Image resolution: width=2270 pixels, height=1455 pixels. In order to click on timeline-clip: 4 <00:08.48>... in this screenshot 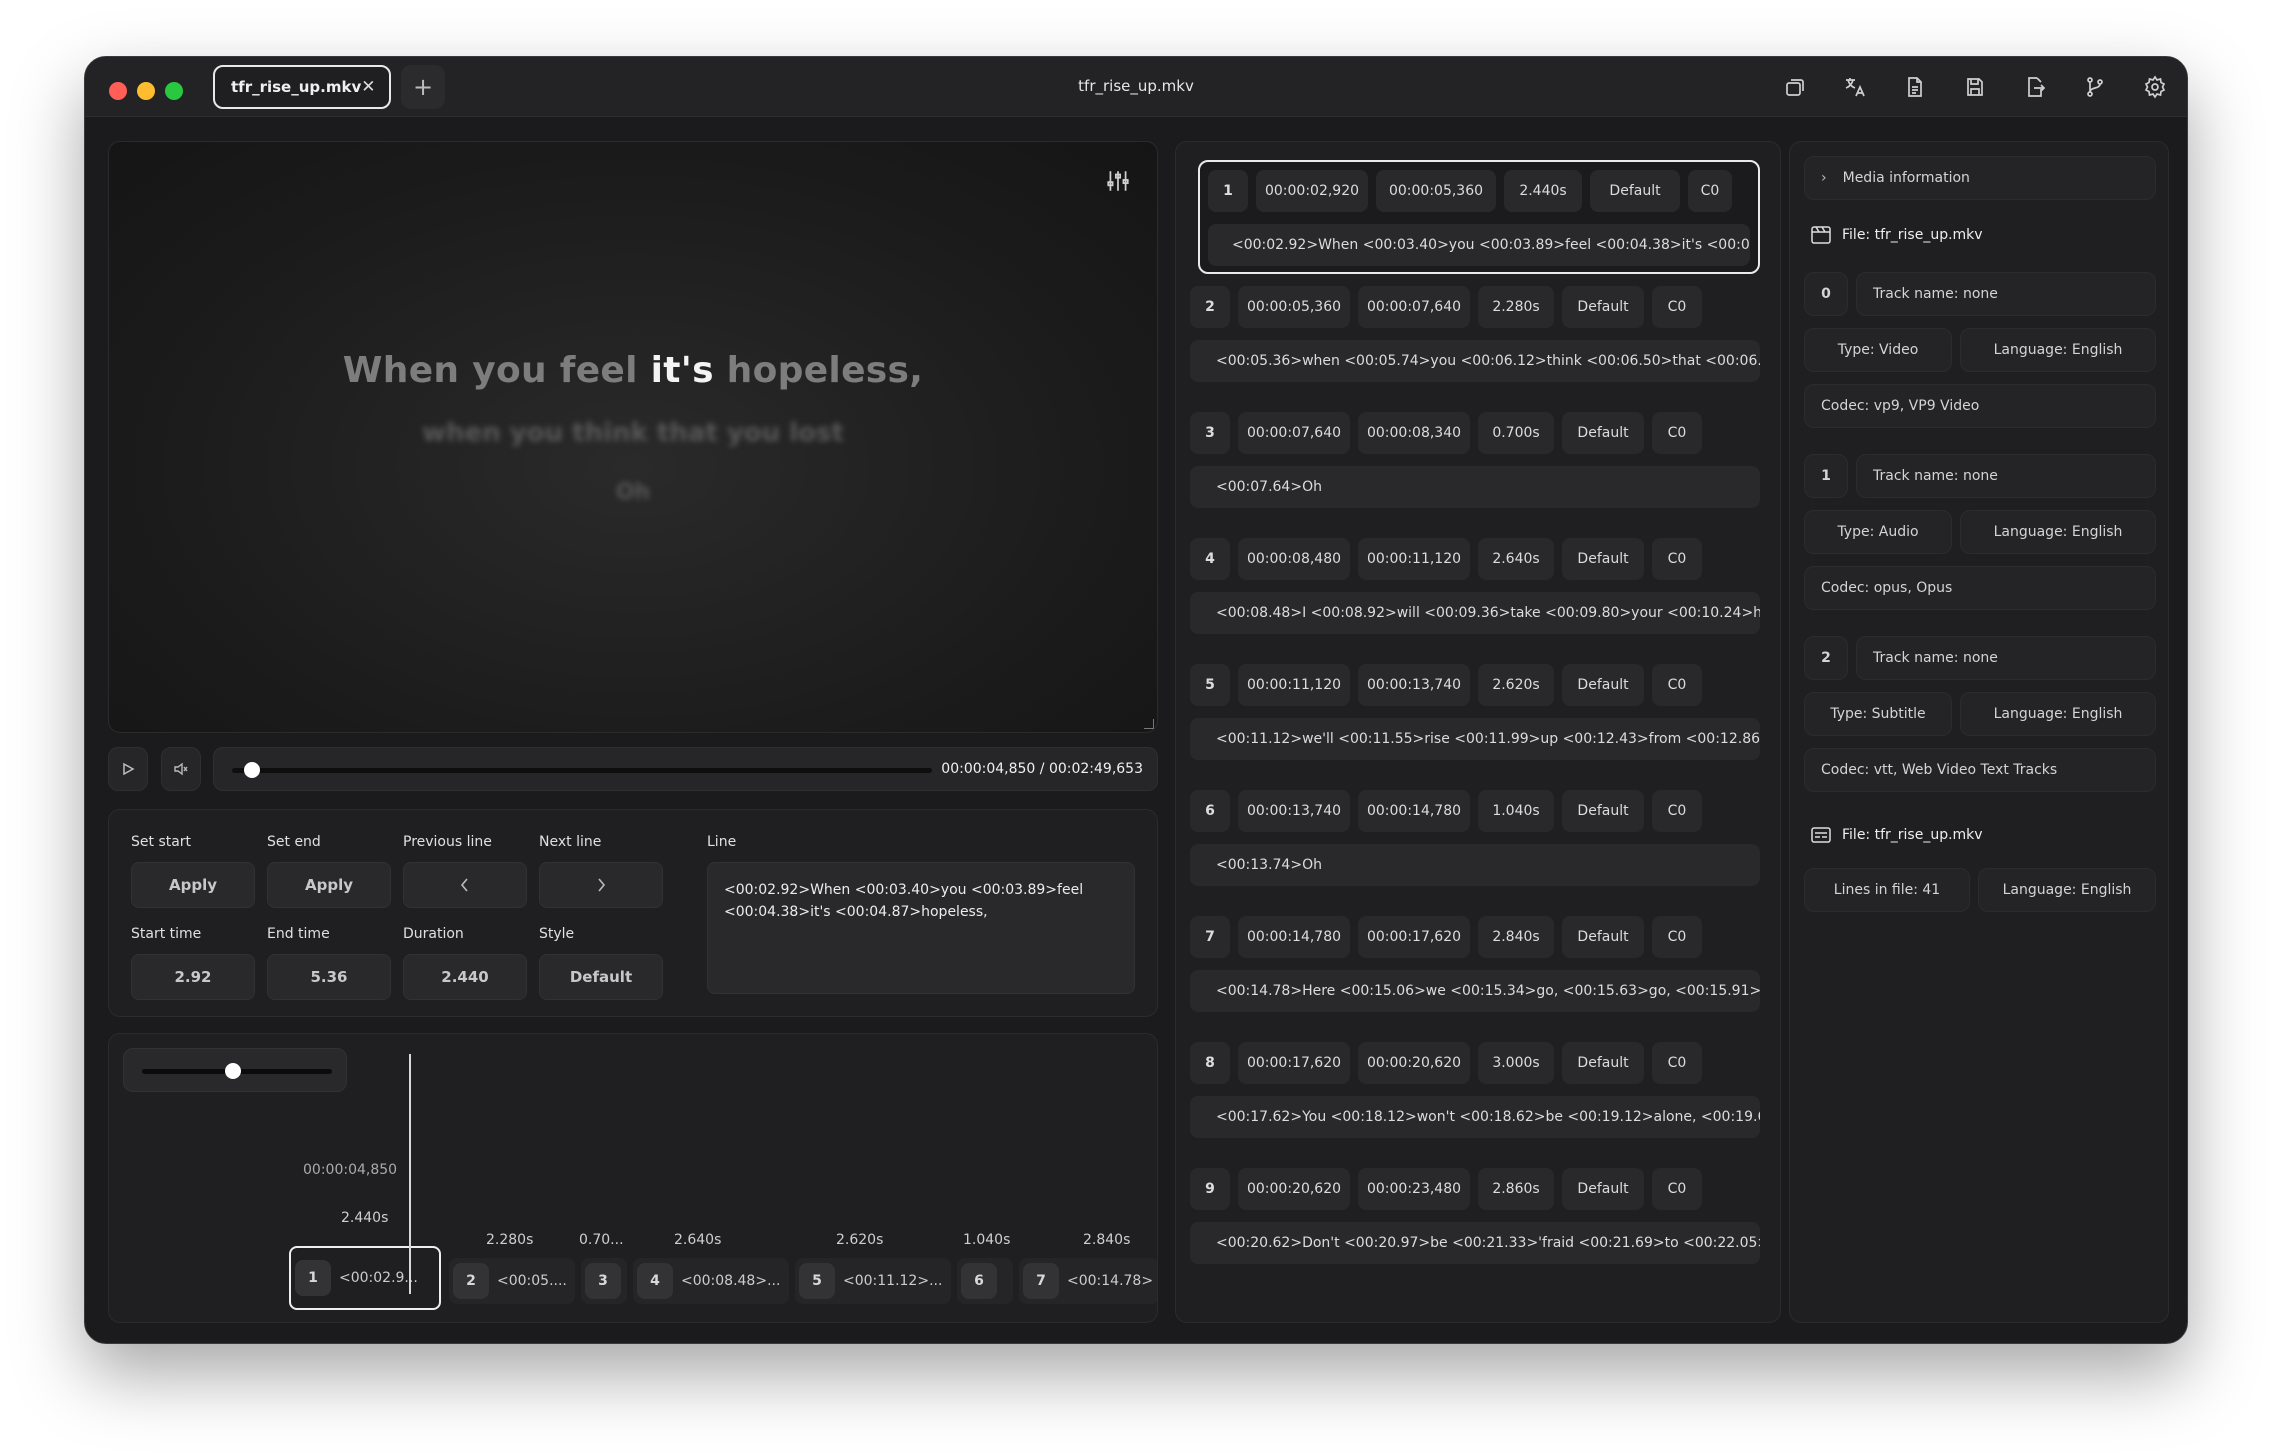, I will do `click(711, 1281)`.